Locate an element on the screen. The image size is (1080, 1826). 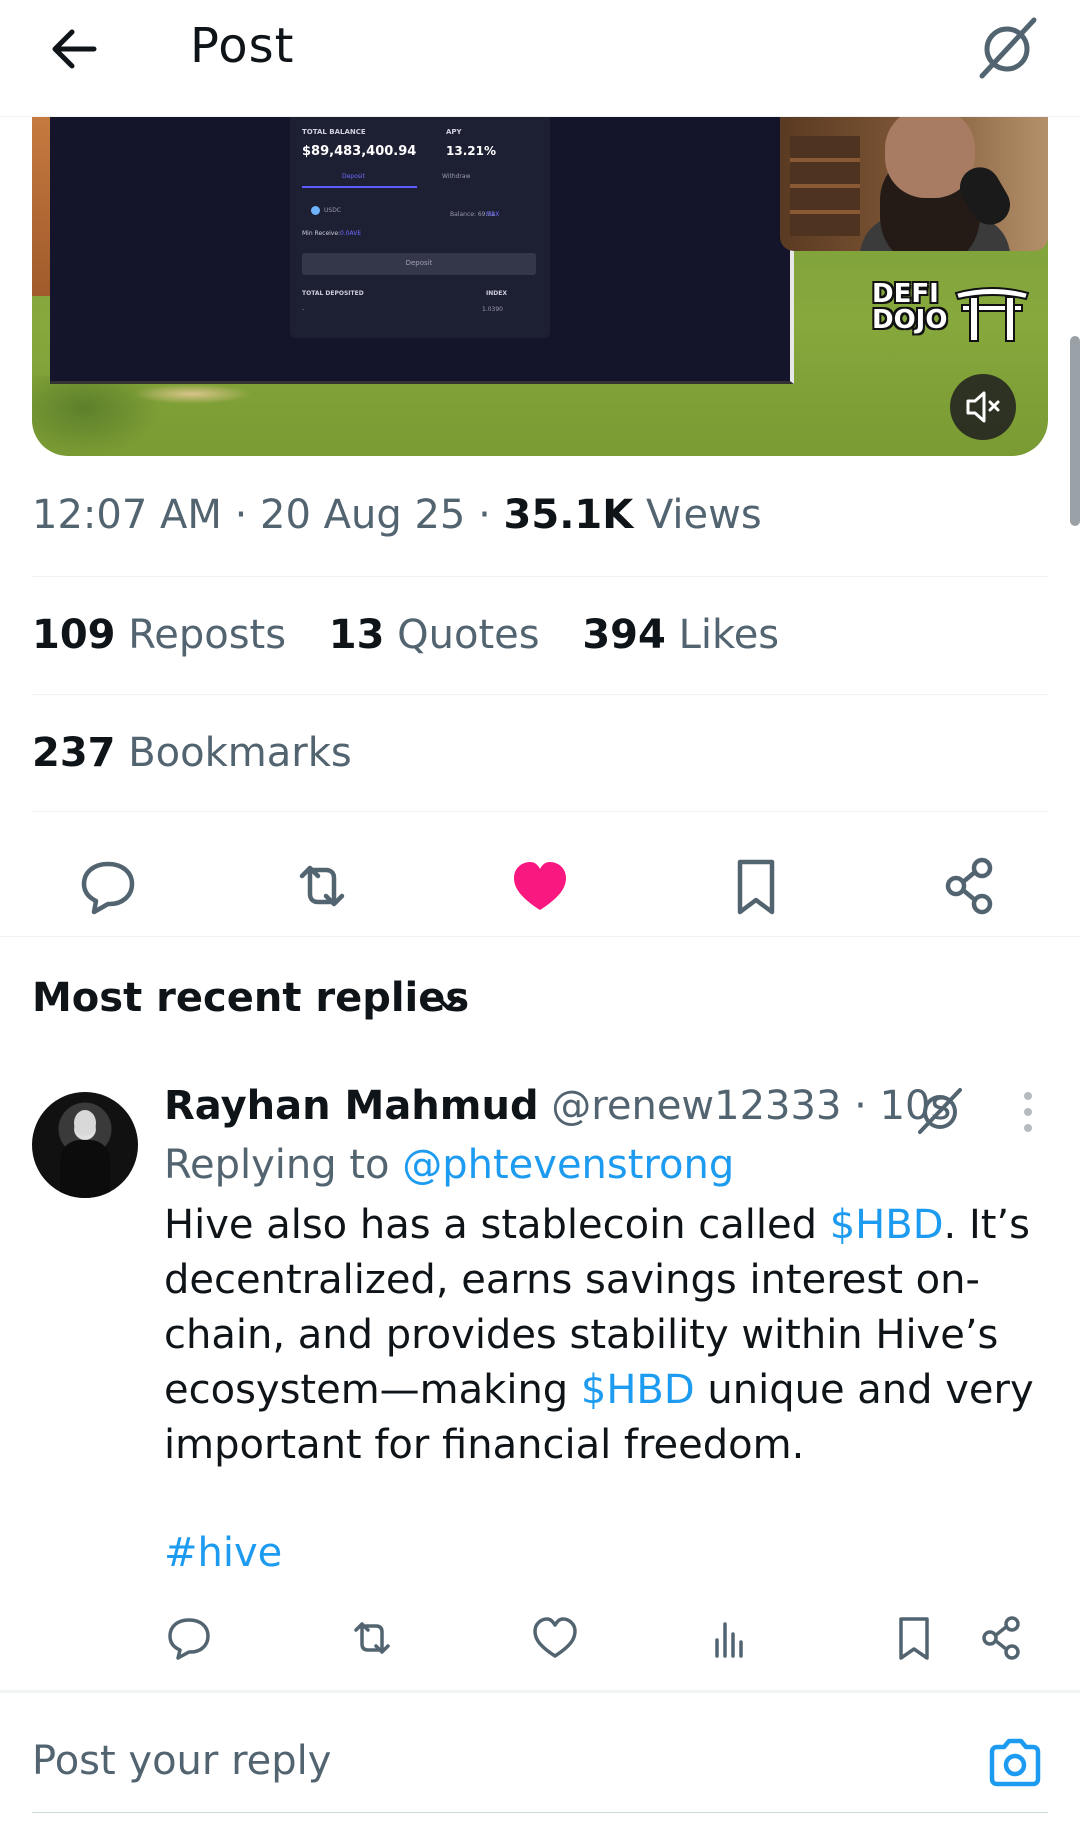
bookmarks-label: Bookmarks is located at coordinates (240, 753).